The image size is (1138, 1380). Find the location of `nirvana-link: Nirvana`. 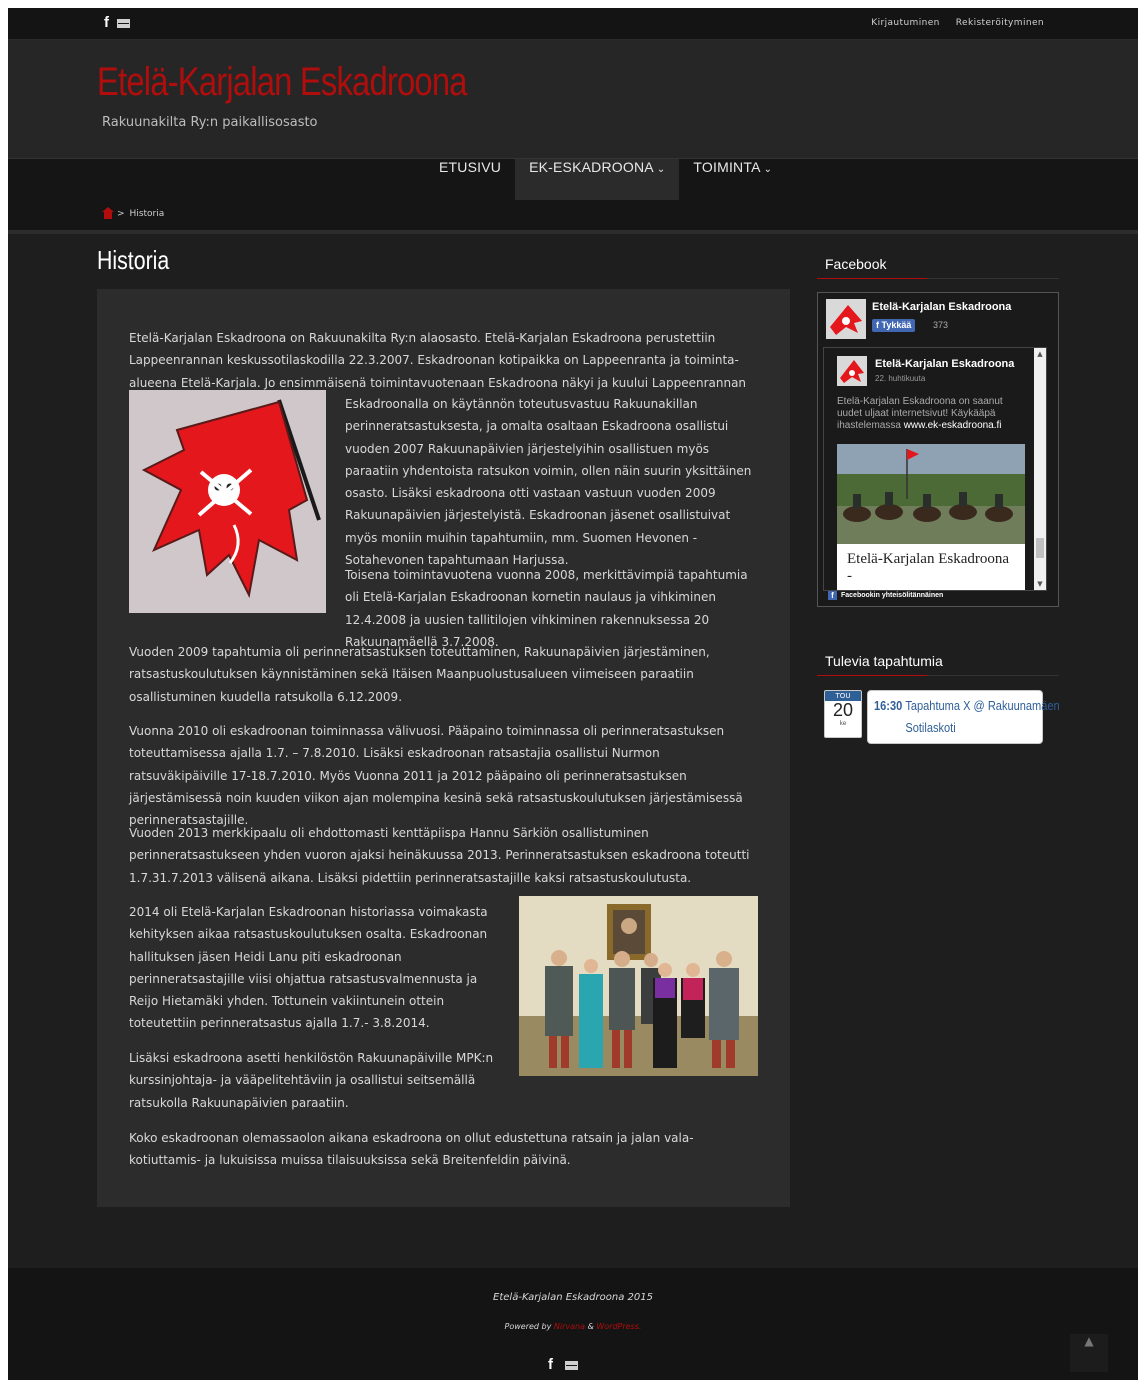

nirvana-link: Nirvana is located at coordinates (569, 1326).